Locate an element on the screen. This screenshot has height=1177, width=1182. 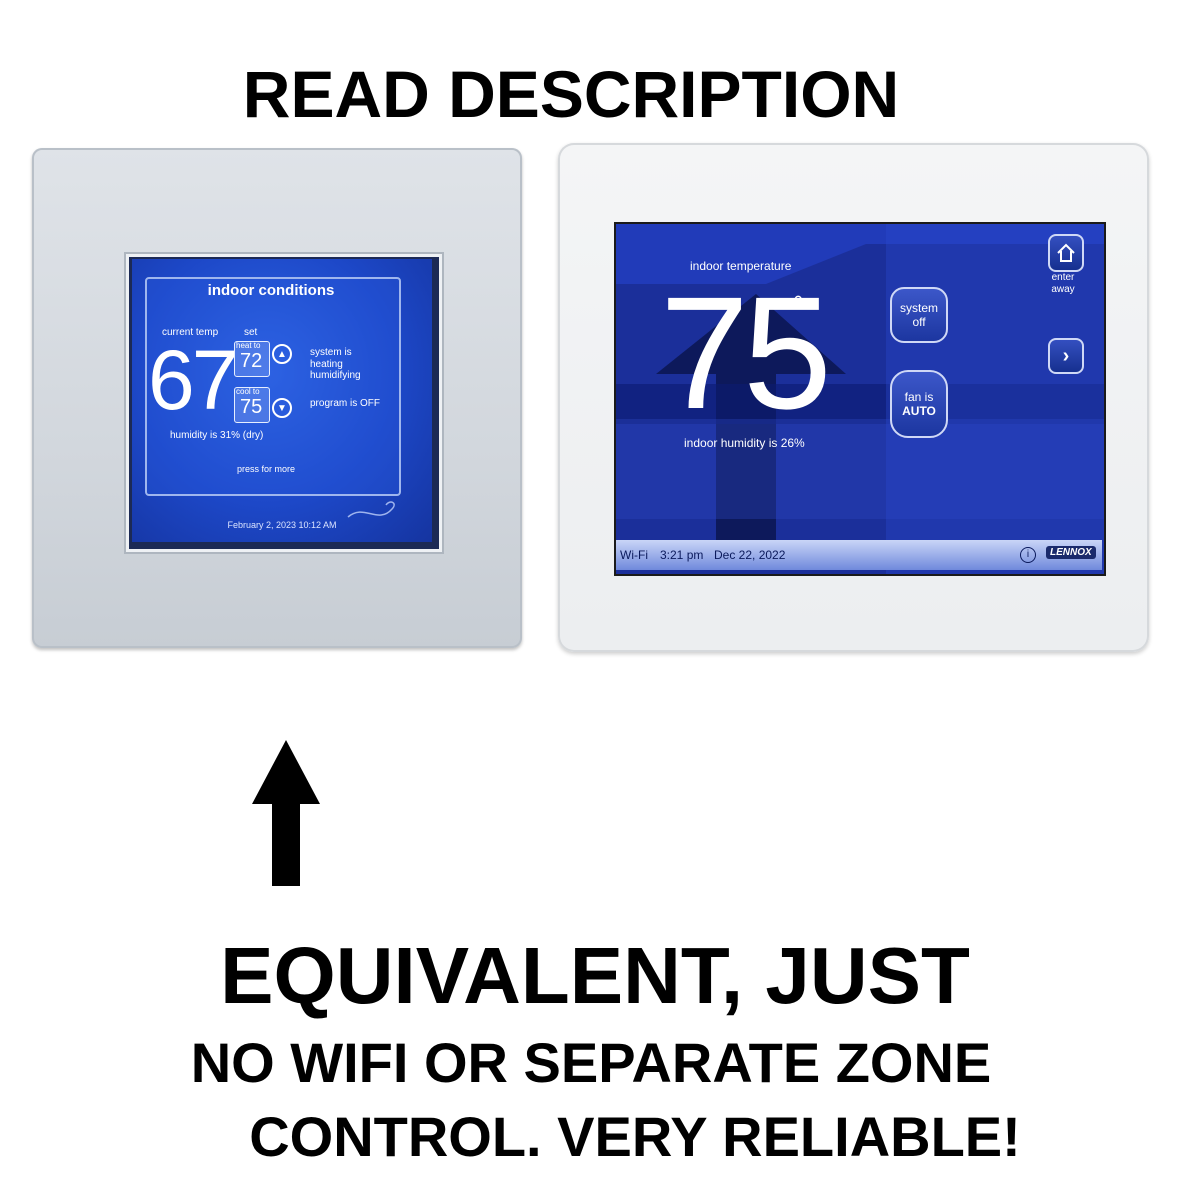
next-page-button: › is located at coordinates (1066, 356).